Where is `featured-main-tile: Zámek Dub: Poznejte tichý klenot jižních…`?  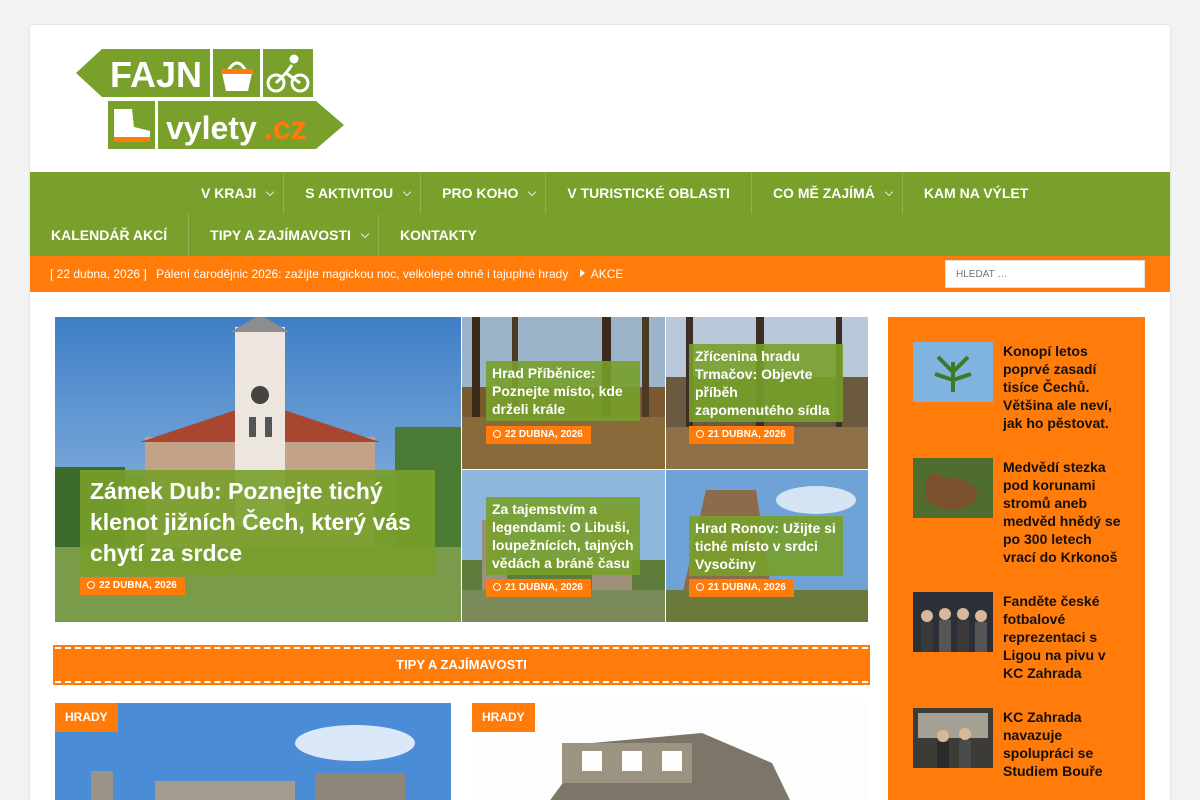 featured-main-tile: Zámek Dub: Poznejte tichý klenot jižních… is located at coordinates (258, 469).